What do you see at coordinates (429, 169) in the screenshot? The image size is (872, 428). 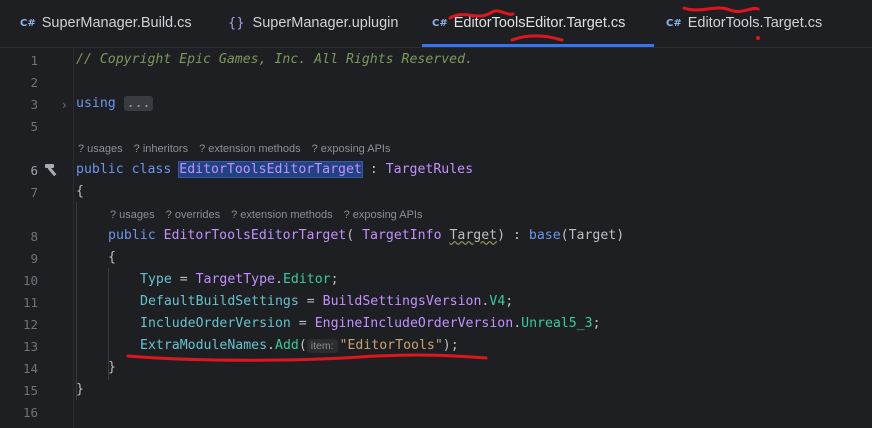 I see `base-type: TargetRules` at bounding box center [429, 169].